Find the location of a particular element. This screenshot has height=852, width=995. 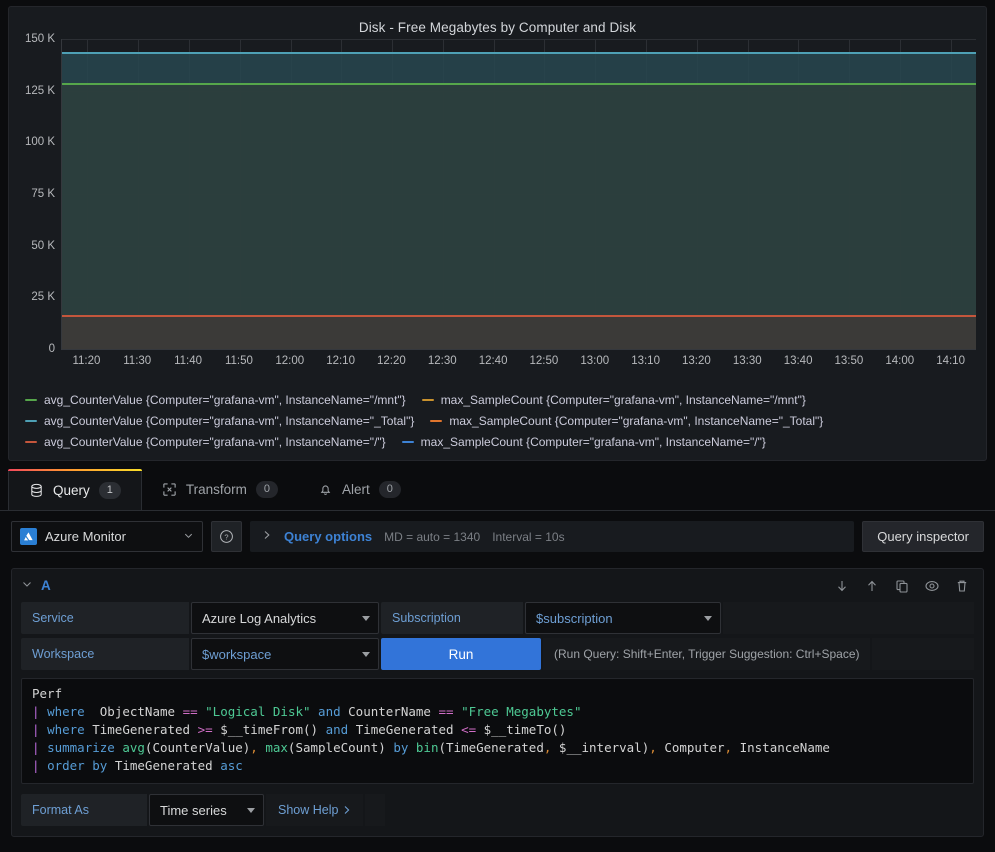

tab-transform: Transform 0 is located at coordinates (220, 489).